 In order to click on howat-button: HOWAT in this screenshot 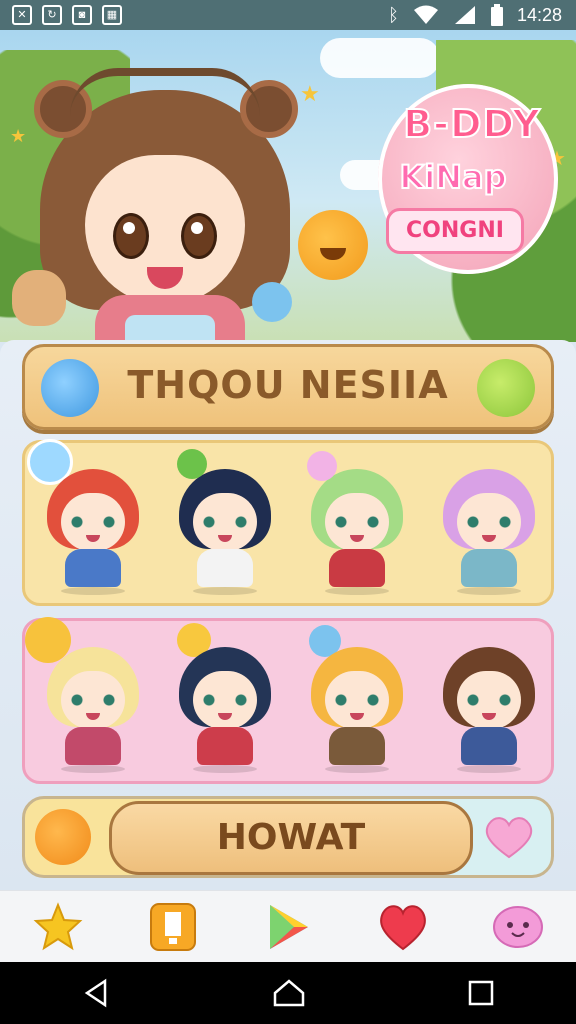, I will do `click(291, 838)`.